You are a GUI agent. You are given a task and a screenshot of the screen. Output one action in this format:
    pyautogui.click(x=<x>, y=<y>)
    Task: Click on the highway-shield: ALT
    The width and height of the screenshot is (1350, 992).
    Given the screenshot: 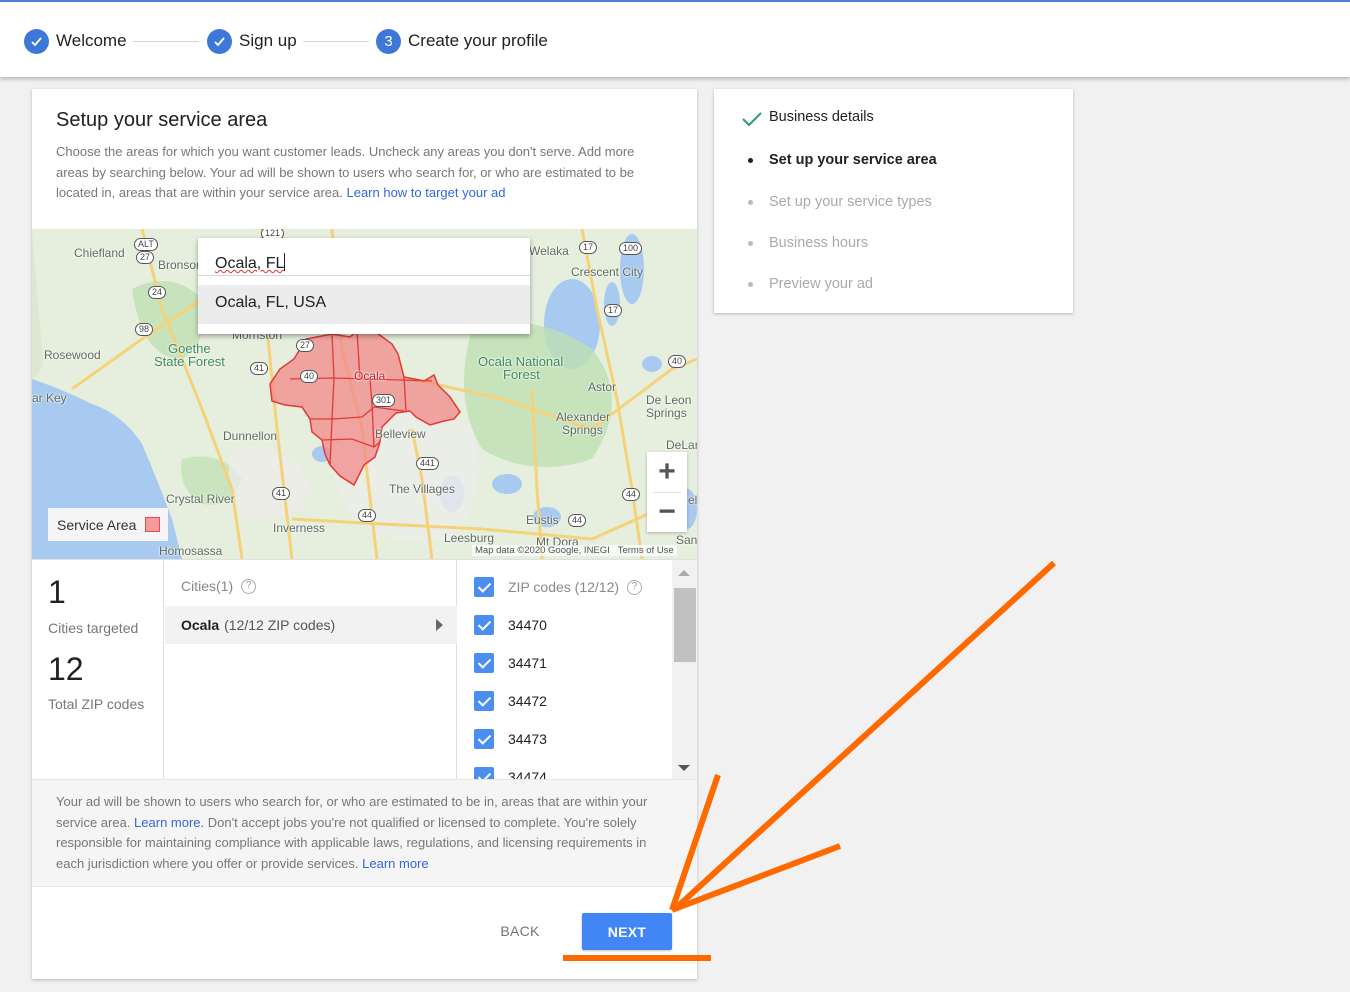 What is the action you would take?
    pyautogui.click(x=146, y=244)
    